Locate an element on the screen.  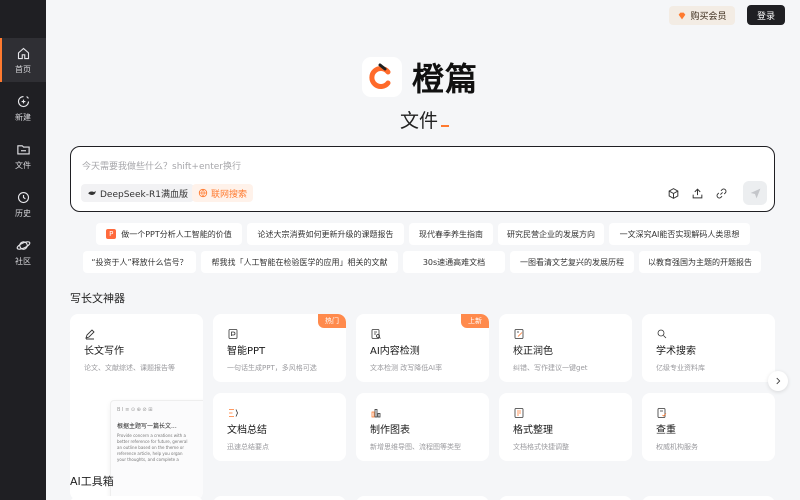
sidebar-item-home: 首页 is located at coordinates (23, 60).